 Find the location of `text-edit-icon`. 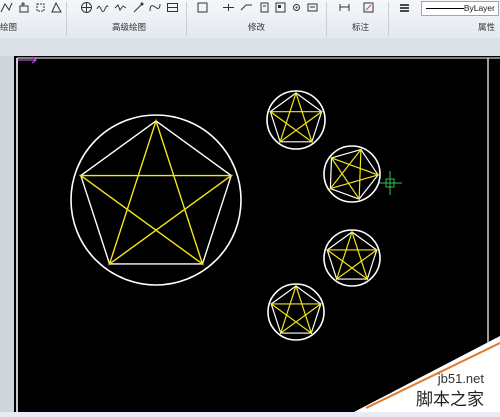

text-edit-icon is located at coordinates (368, 7).